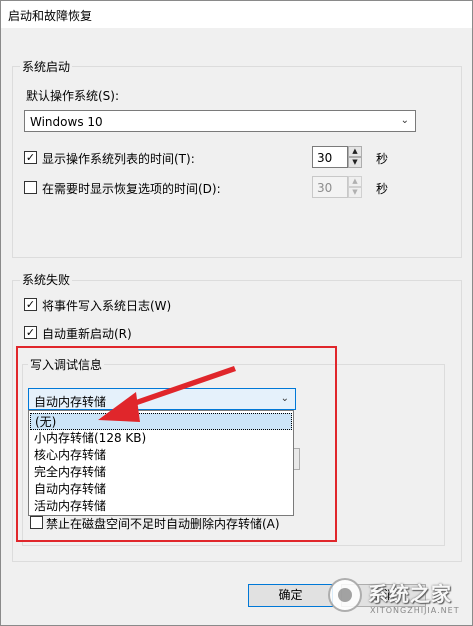  What do you see at coordinates (290, 595) in the screenshot?
I see `ok-button: 确定` at bounding box center [290, 595].